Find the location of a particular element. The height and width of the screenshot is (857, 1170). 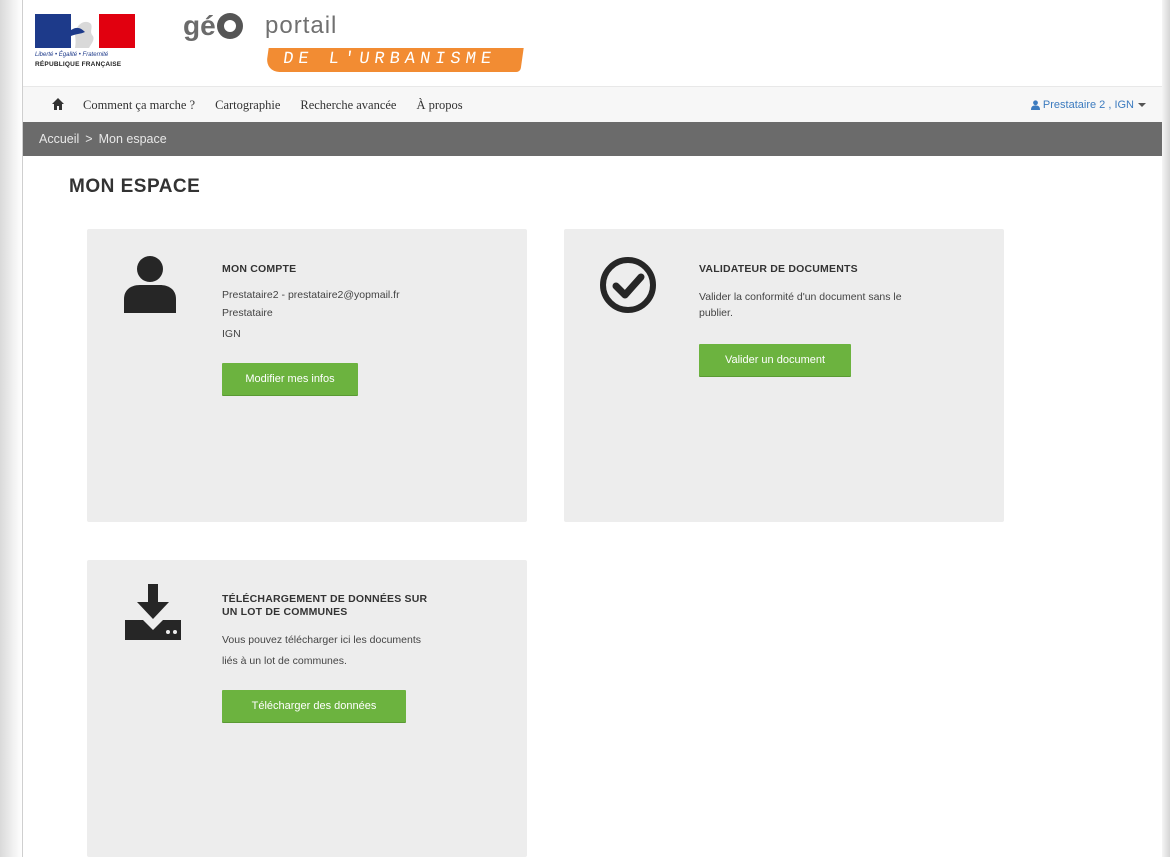

republique-francaise-label: RÉPUBLIQUE FRANÇAISE is located at coordinates (78, 64).